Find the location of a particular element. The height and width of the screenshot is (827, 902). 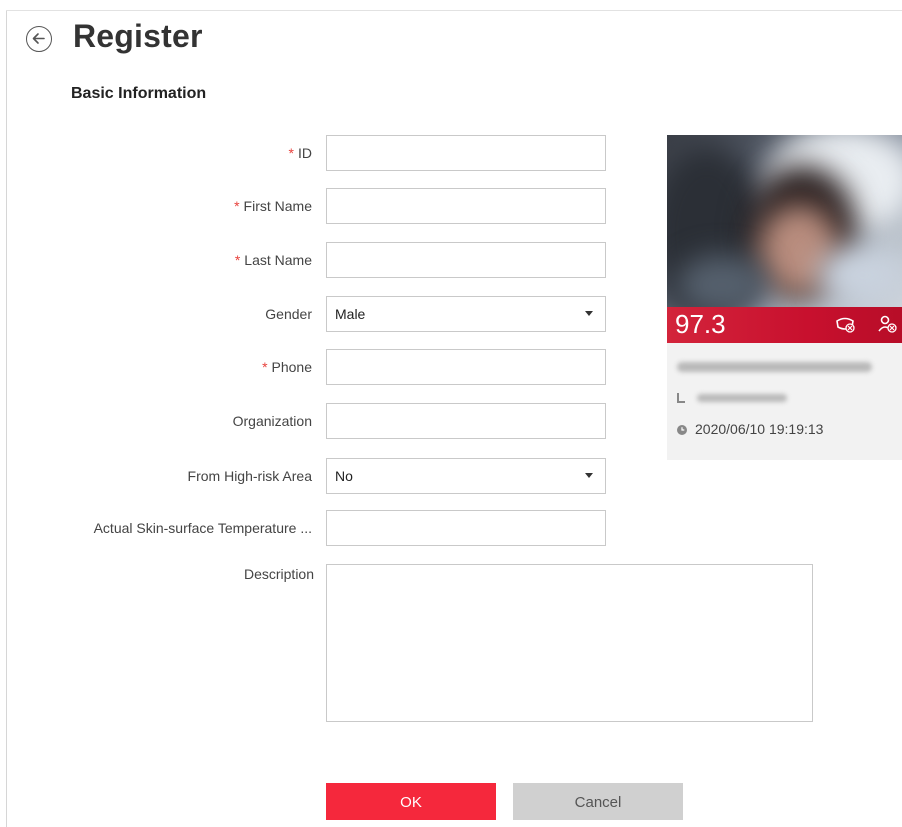

field-label: From High-risk Area is located at coordinates (248, 476).